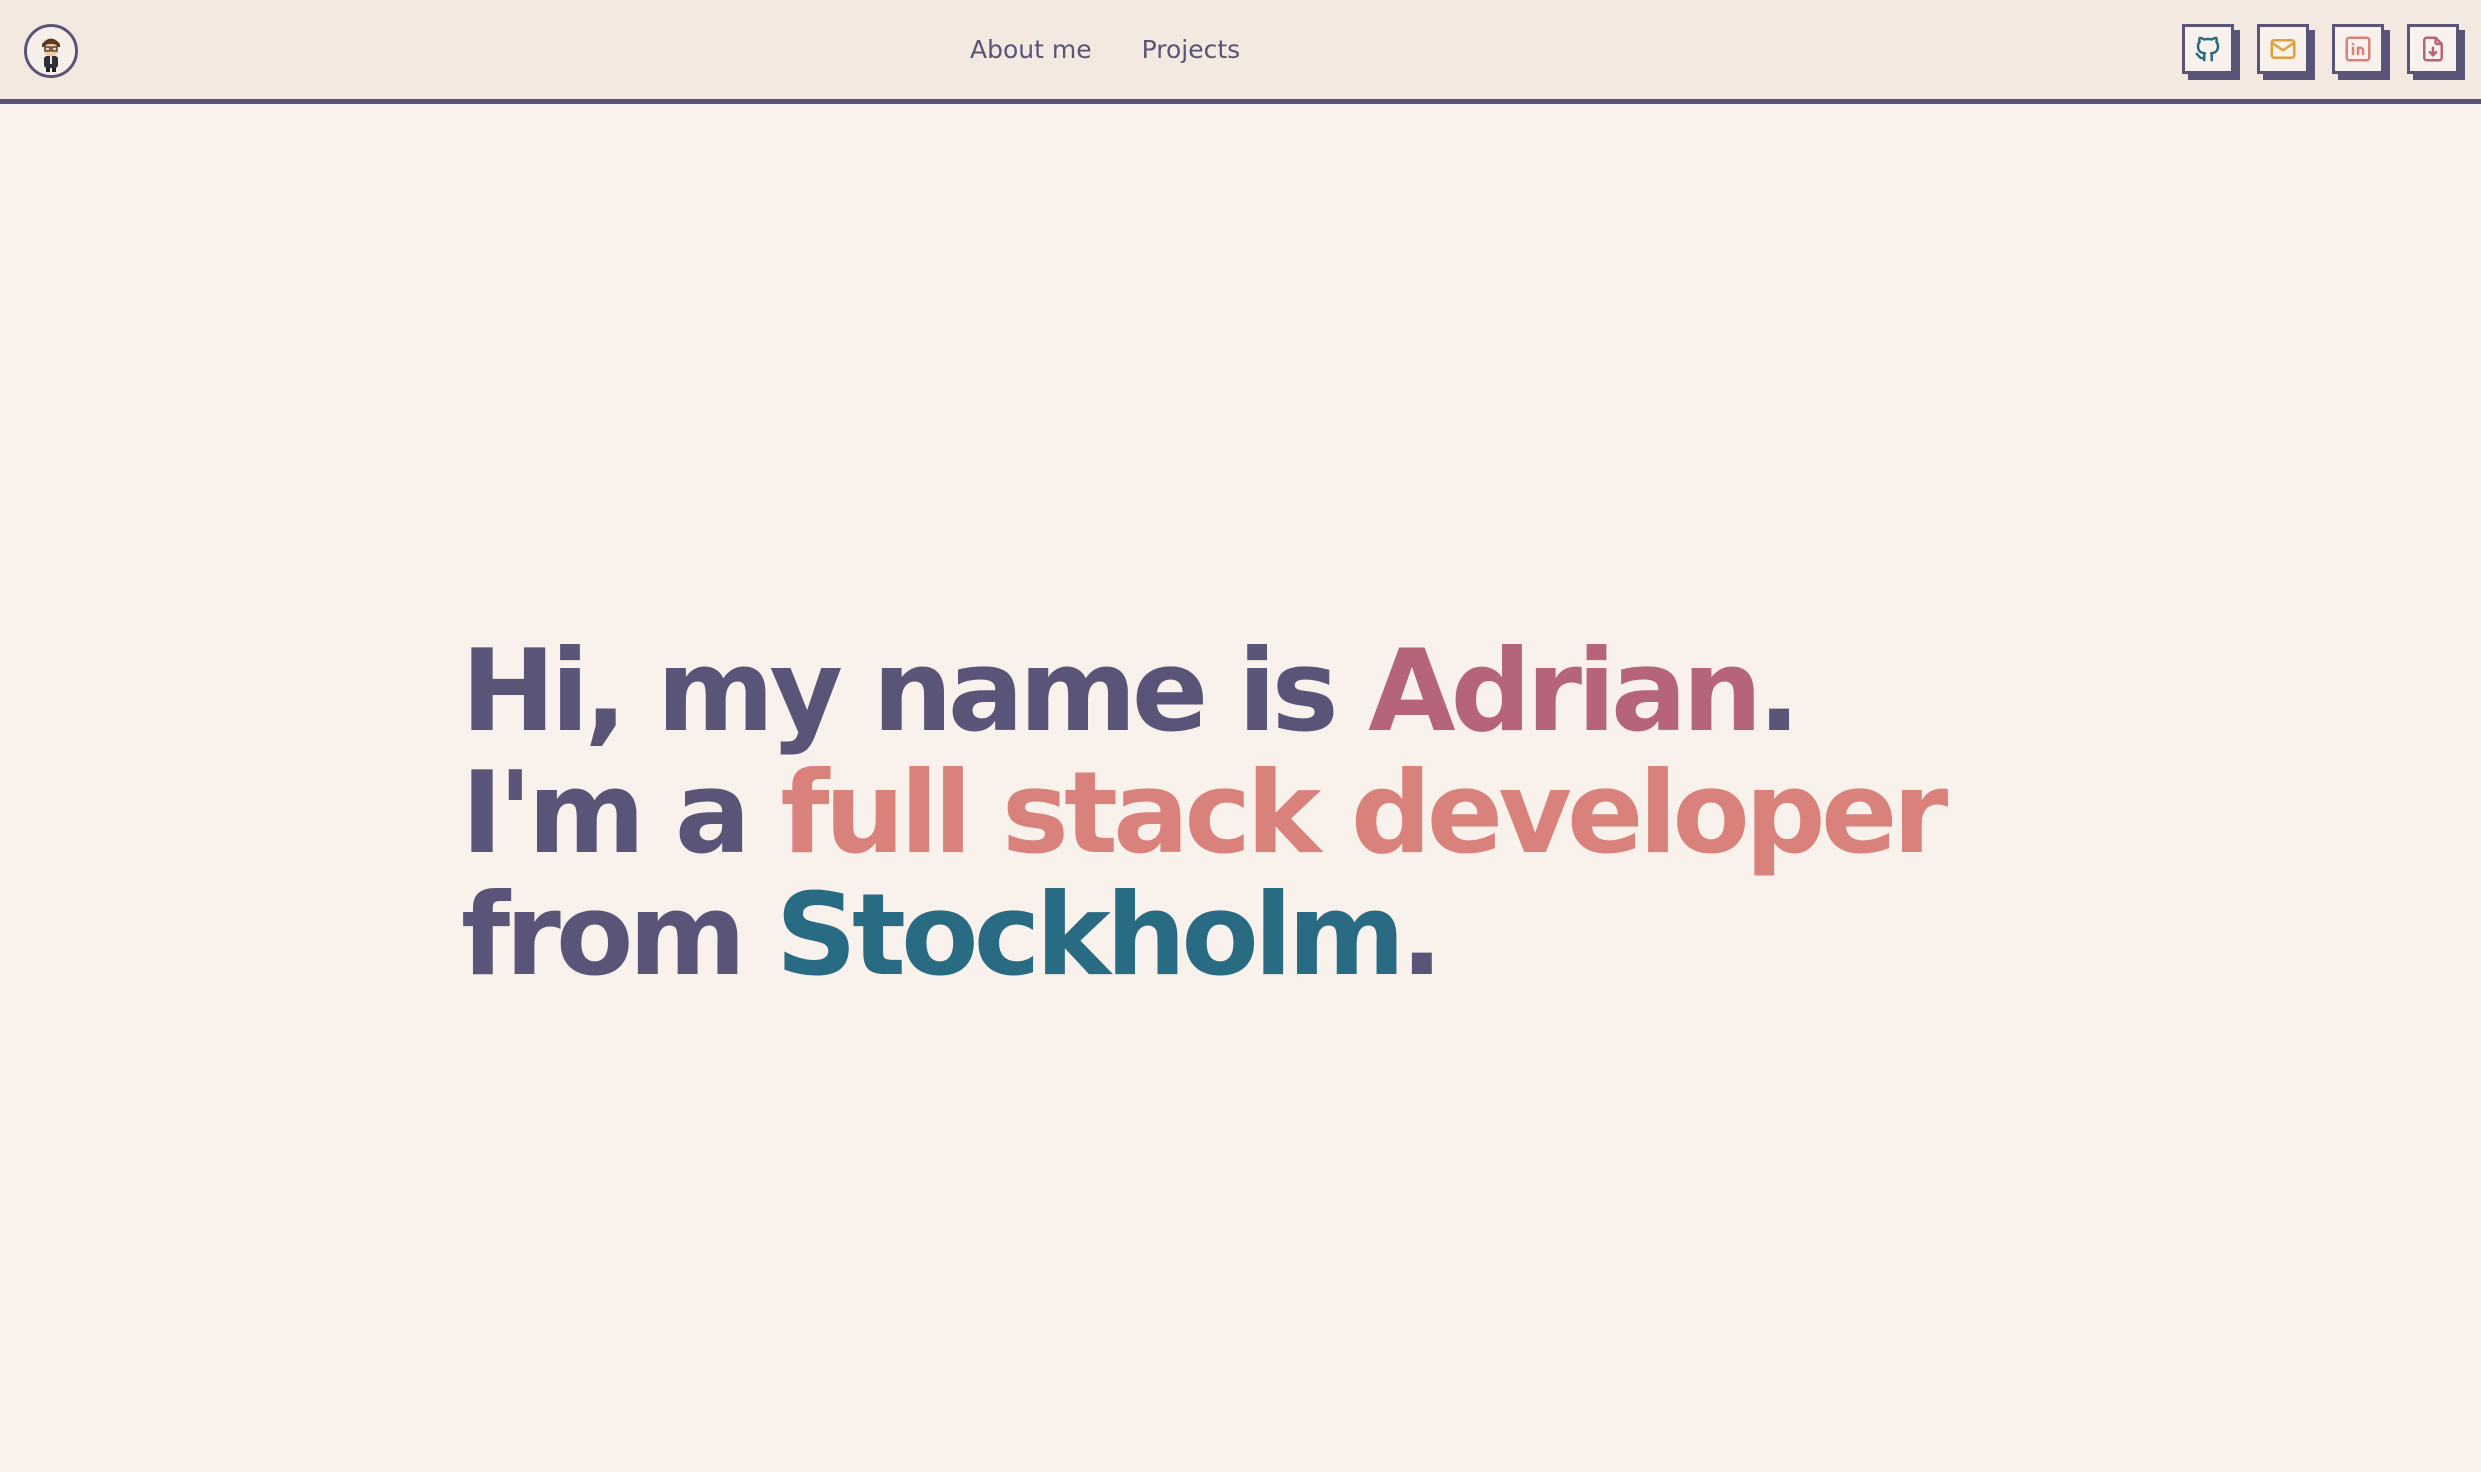  I want to click on hero-from: from, so click(618, 935).